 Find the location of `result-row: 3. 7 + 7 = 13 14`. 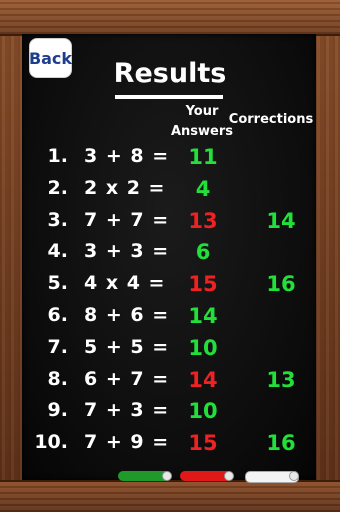

result-row: 3. 7 + 7 = 13 14 is located at coordinates (170, 225).